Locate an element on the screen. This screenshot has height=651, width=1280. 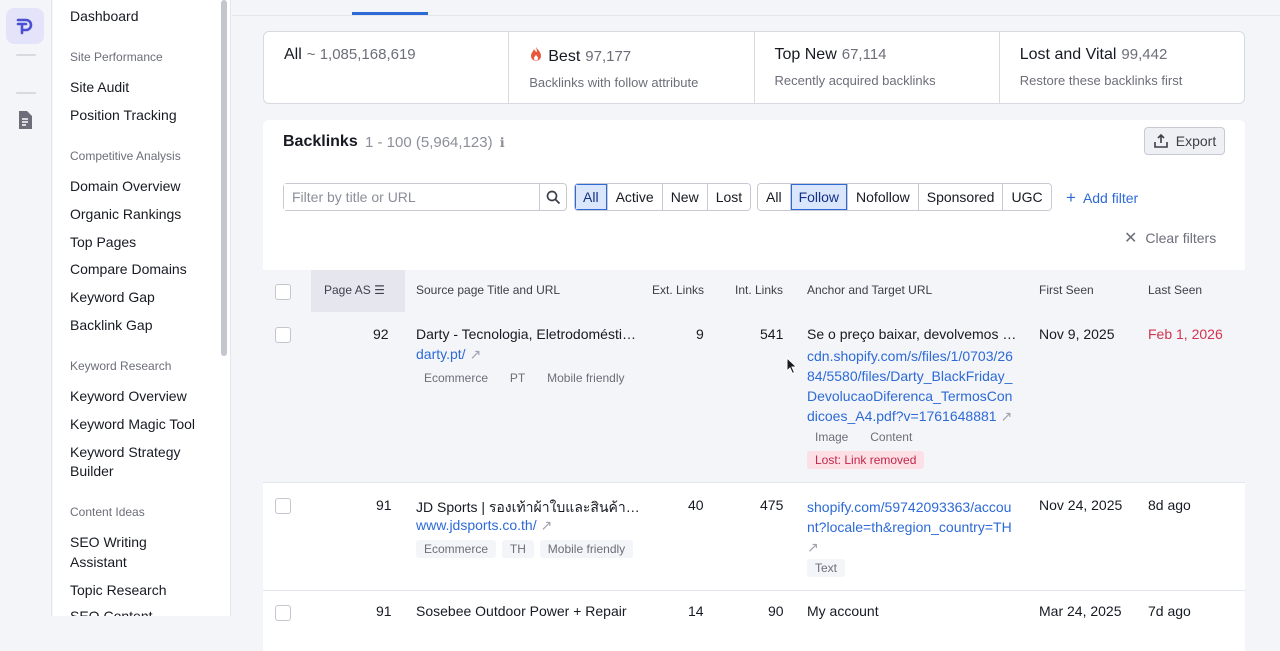
sidebar-item-keyword-magic-tool: Keyword Magic Tool is located at coordinates (132, 424).